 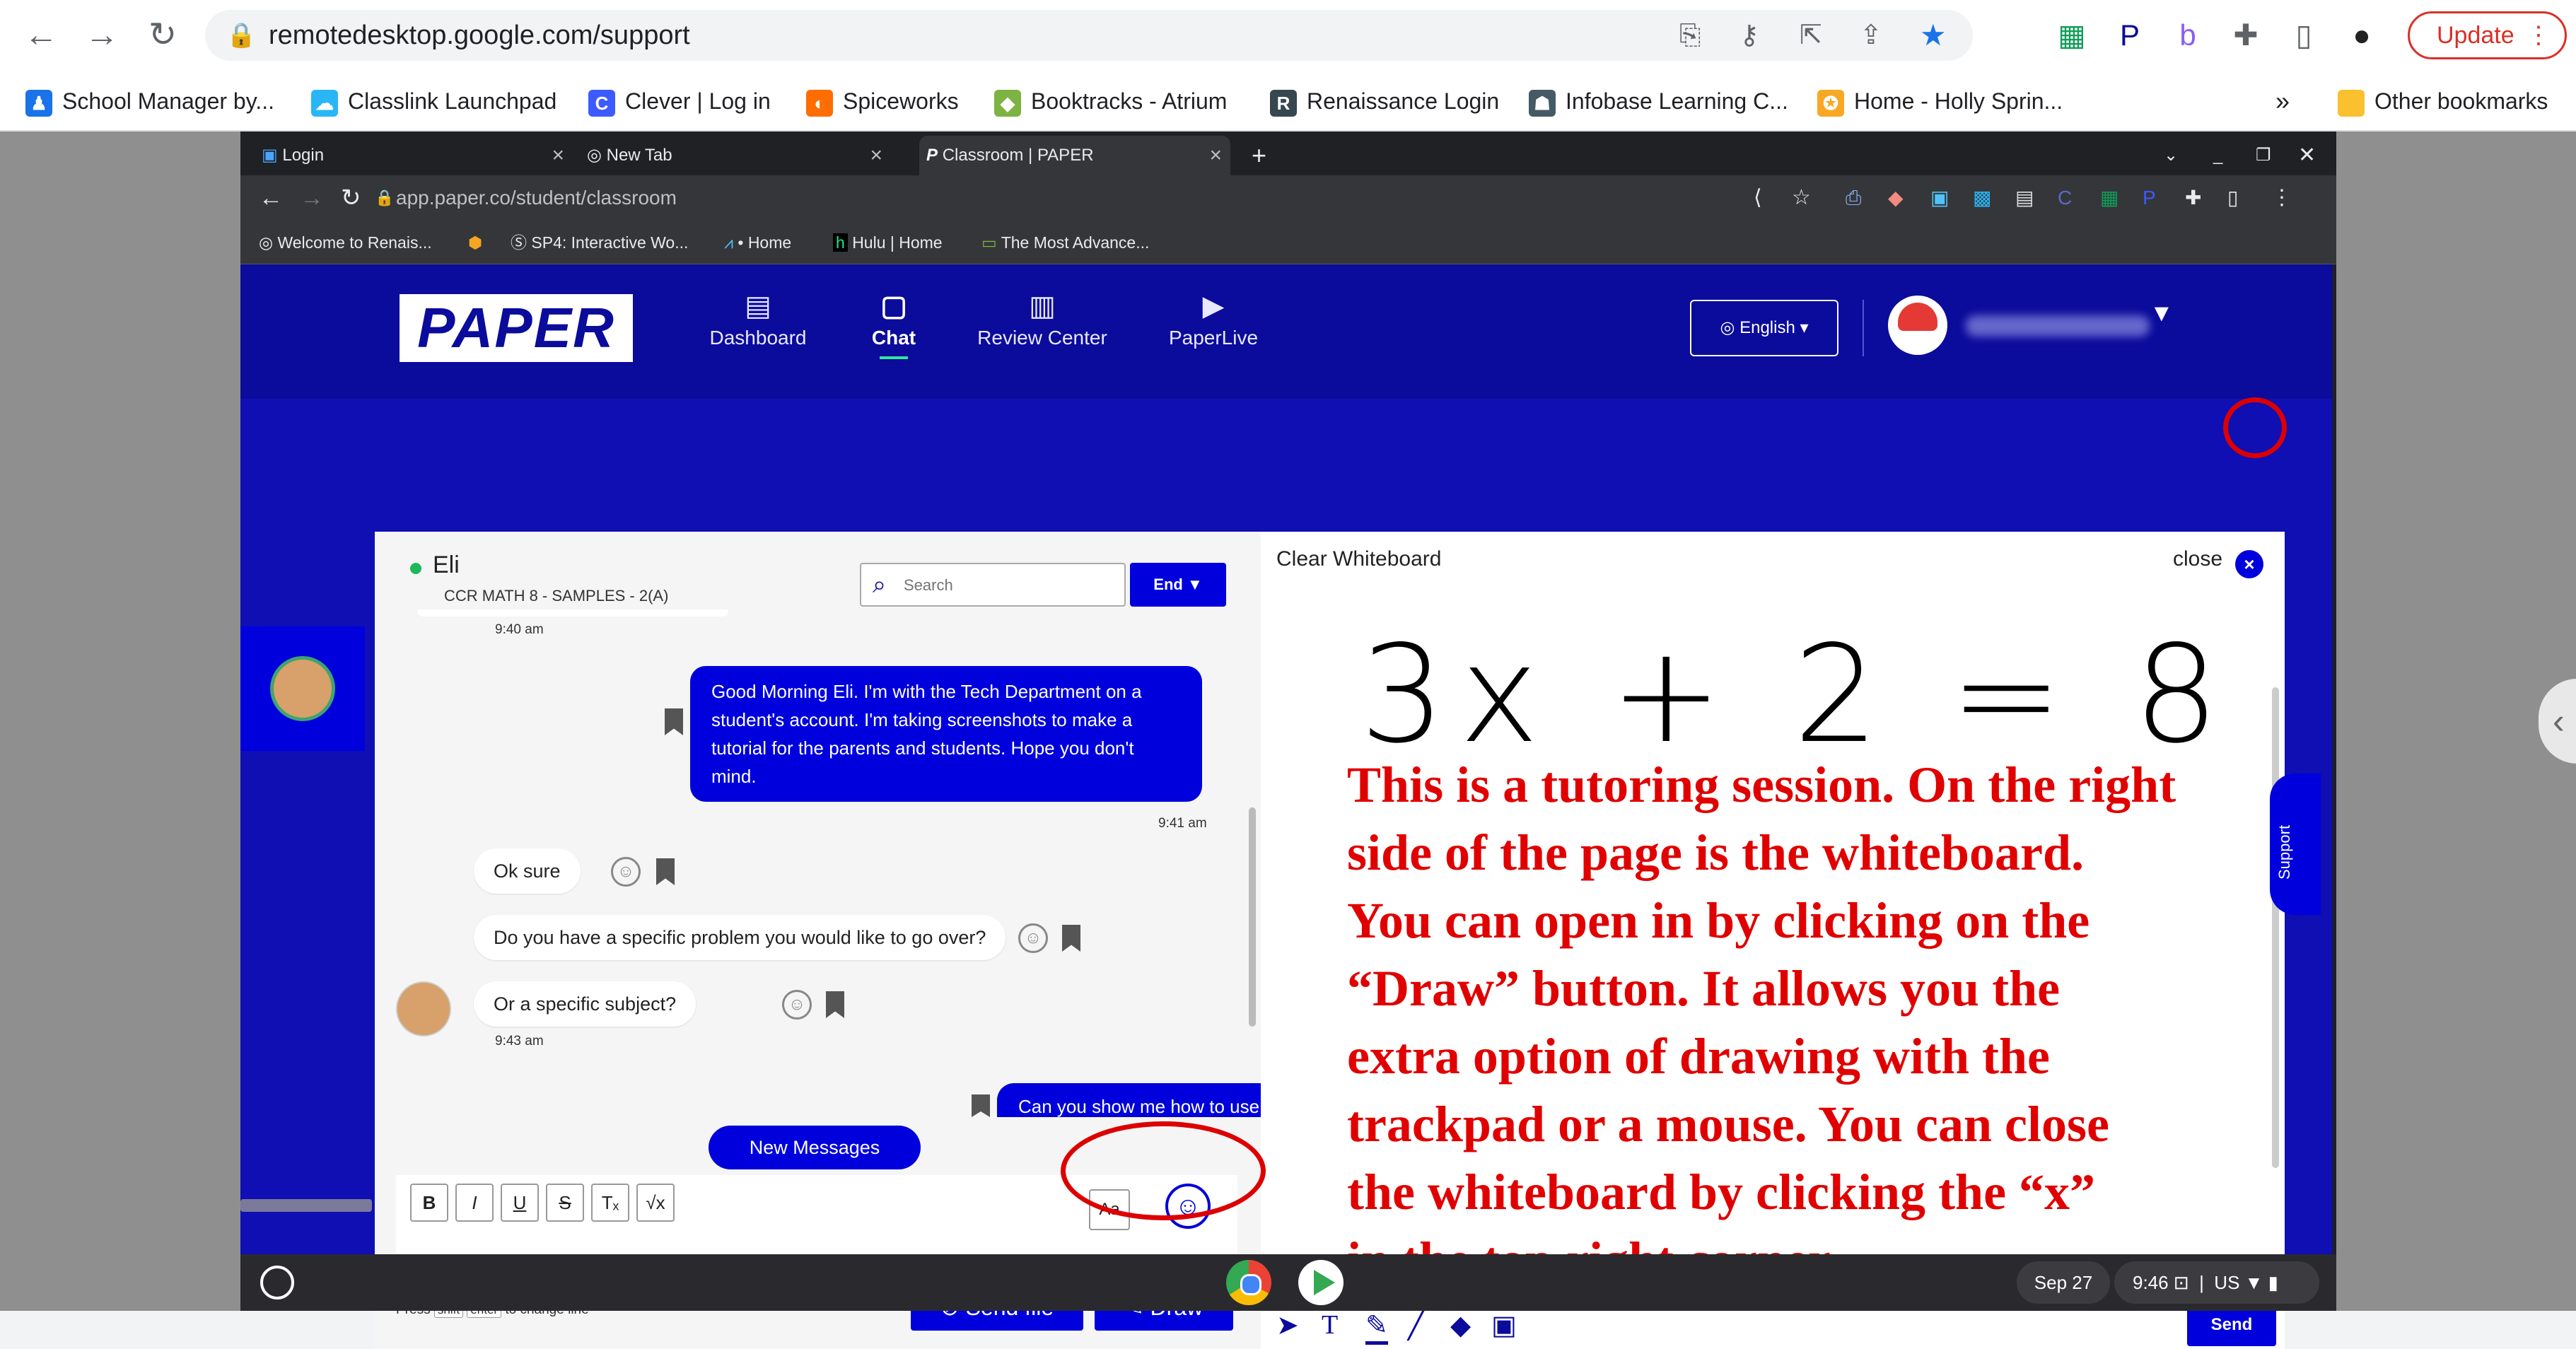 I want to click on chat-search: ⌕, so click(x=993, y=585).